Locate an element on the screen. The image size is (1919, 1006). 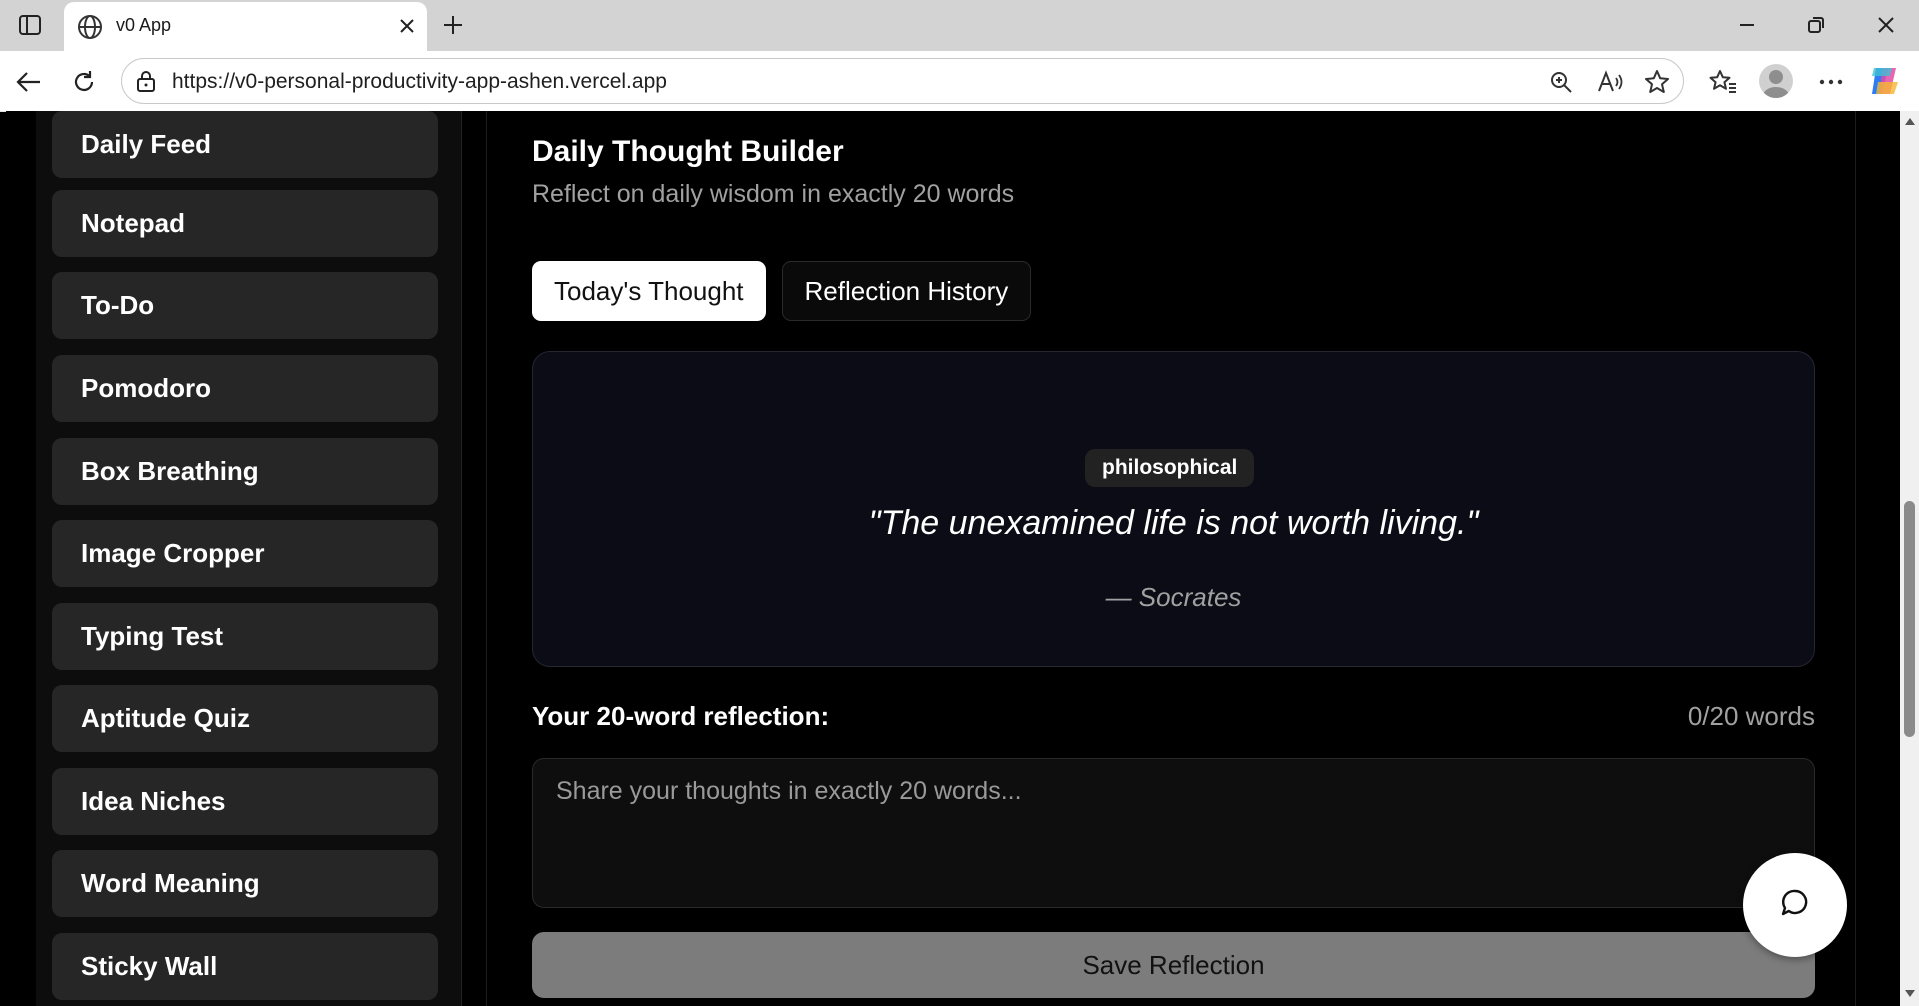
tab-title: v0 App is located at coordinates (144, 25).